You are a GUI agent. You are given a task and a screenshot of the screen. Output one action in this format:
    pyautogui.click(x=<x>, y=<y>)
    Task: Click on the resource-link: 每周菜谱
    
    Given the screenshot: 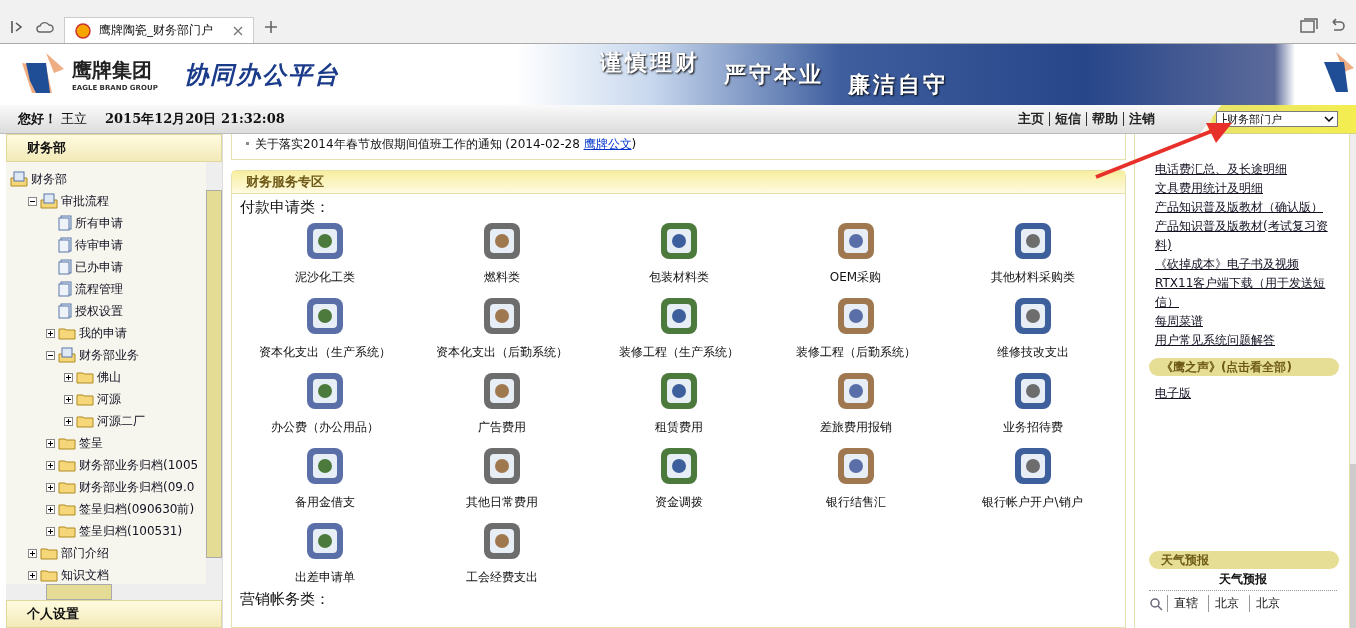 What is the action you would take?
    pyautogui.click(x=1248, y=321)
    